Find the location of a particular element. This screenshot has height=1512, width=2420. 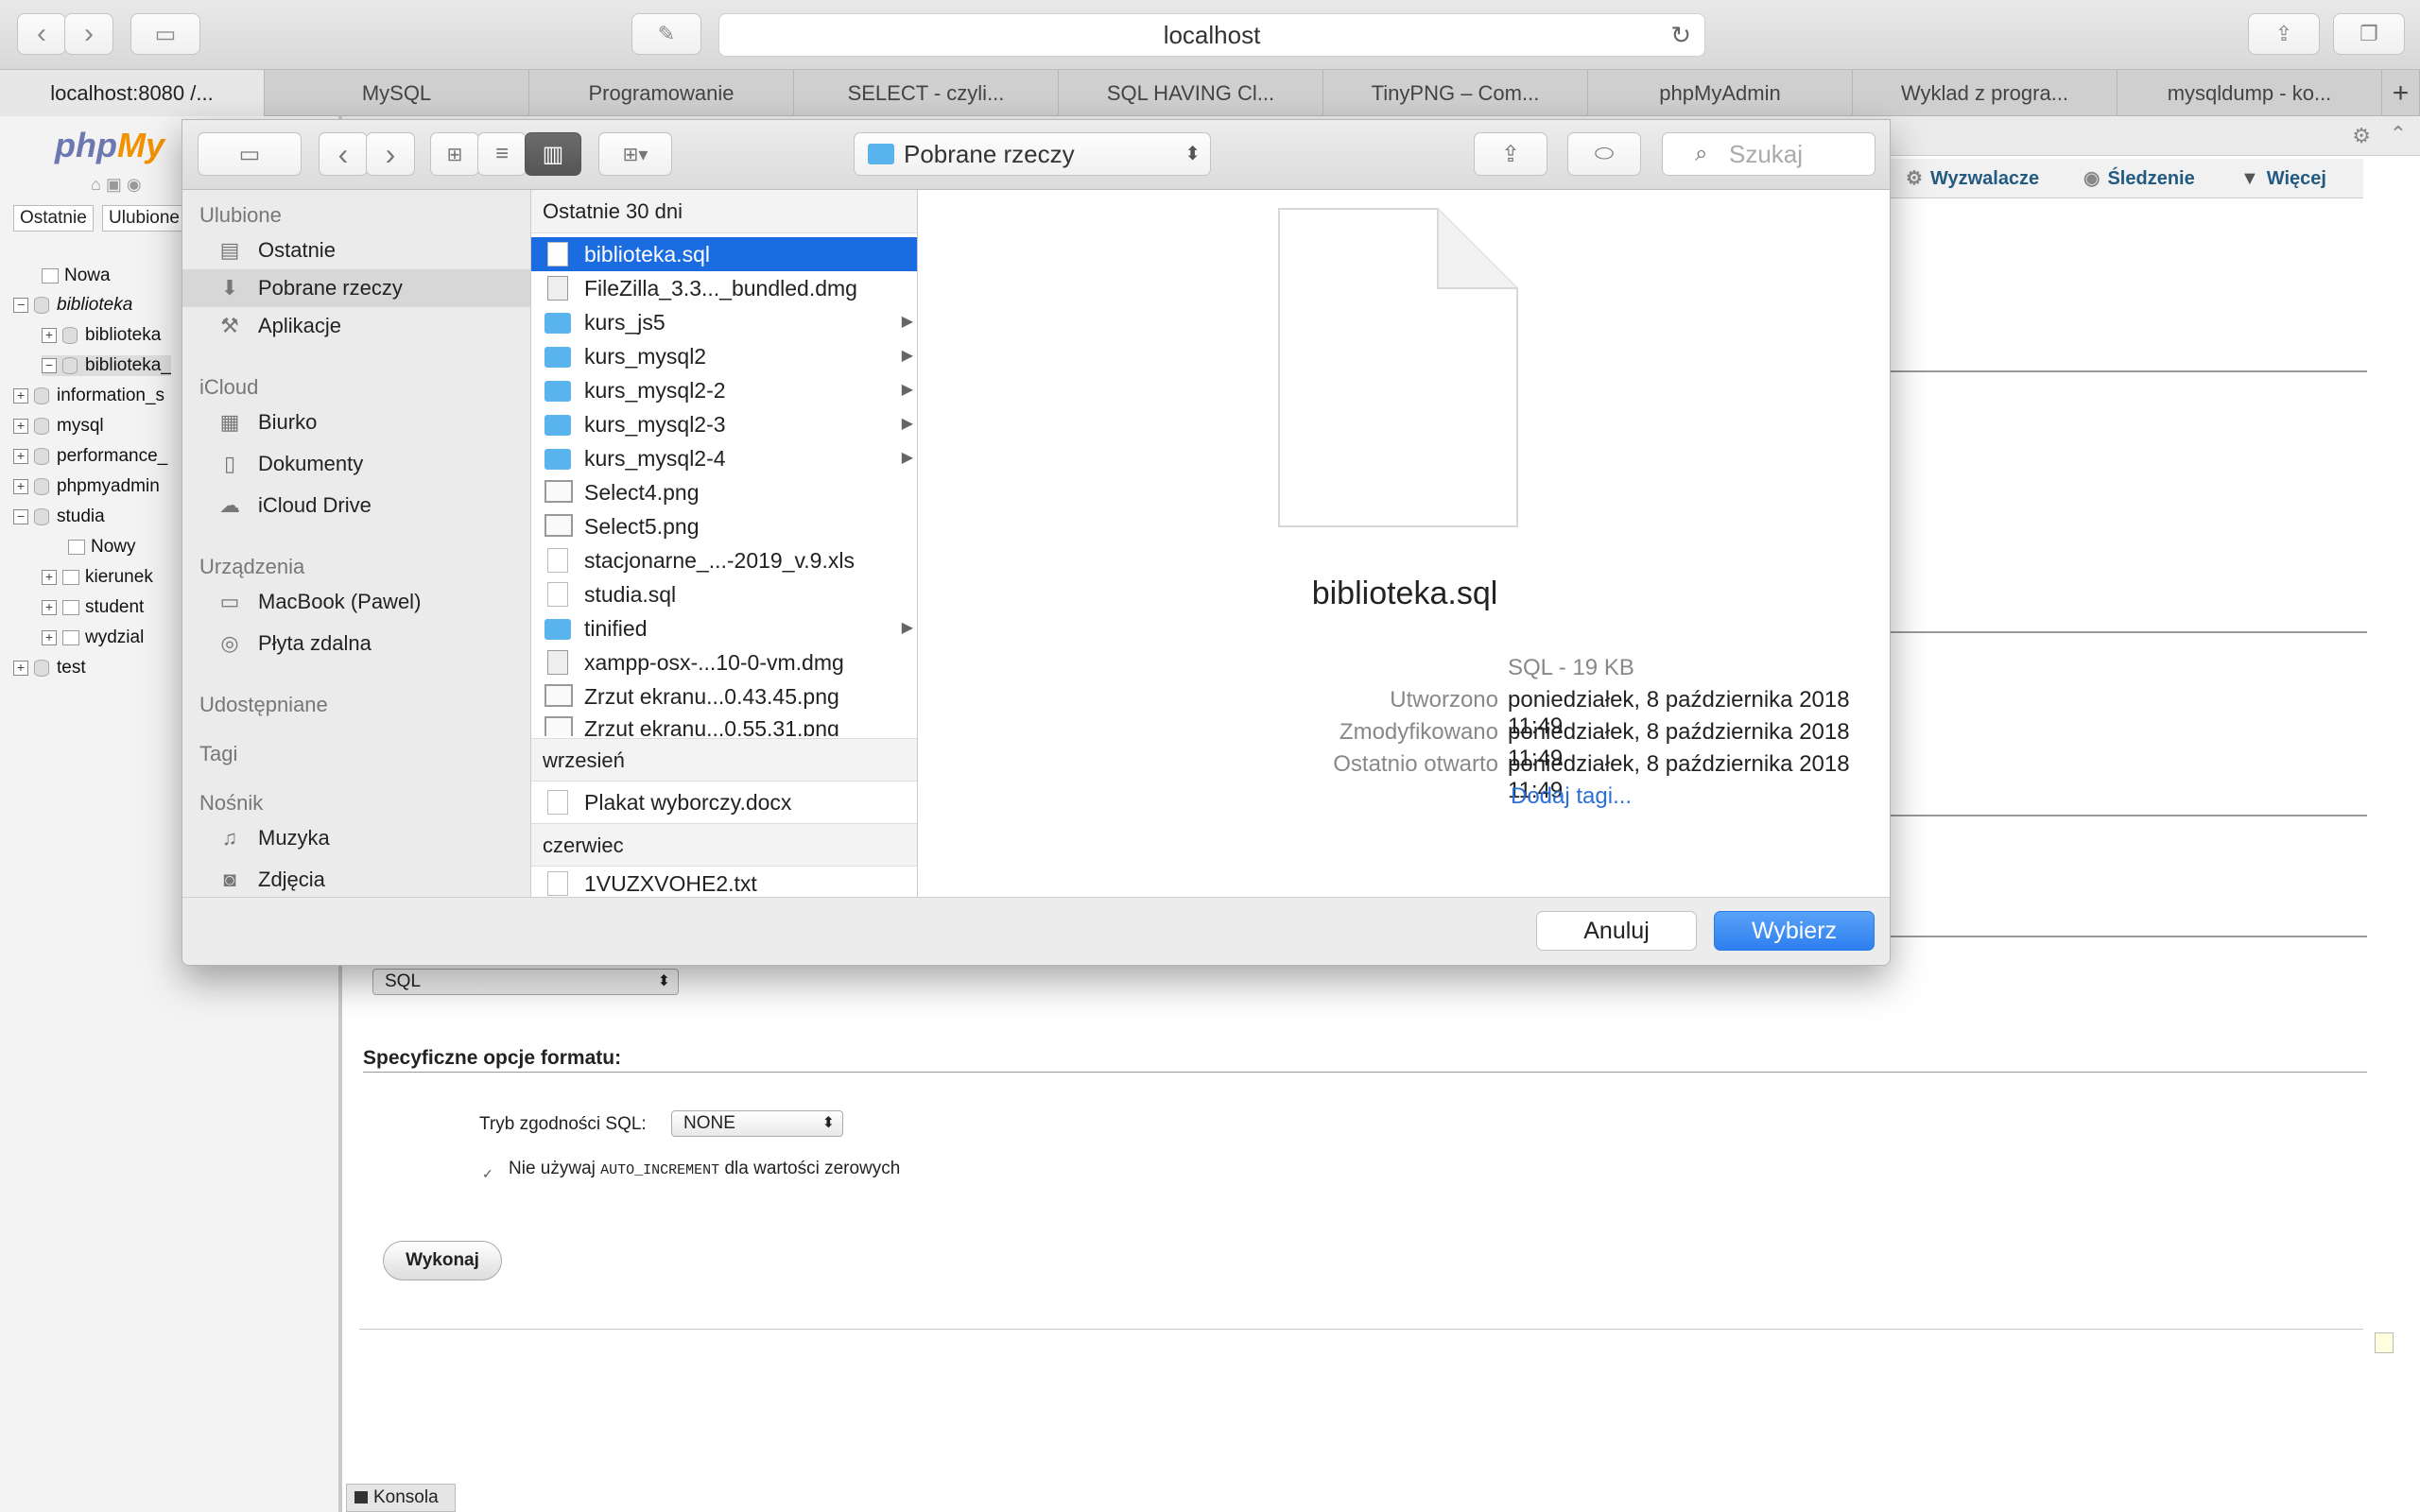

sidebar-item-photos: ◙ Zdjęcia is located at coordinates (356, 880).